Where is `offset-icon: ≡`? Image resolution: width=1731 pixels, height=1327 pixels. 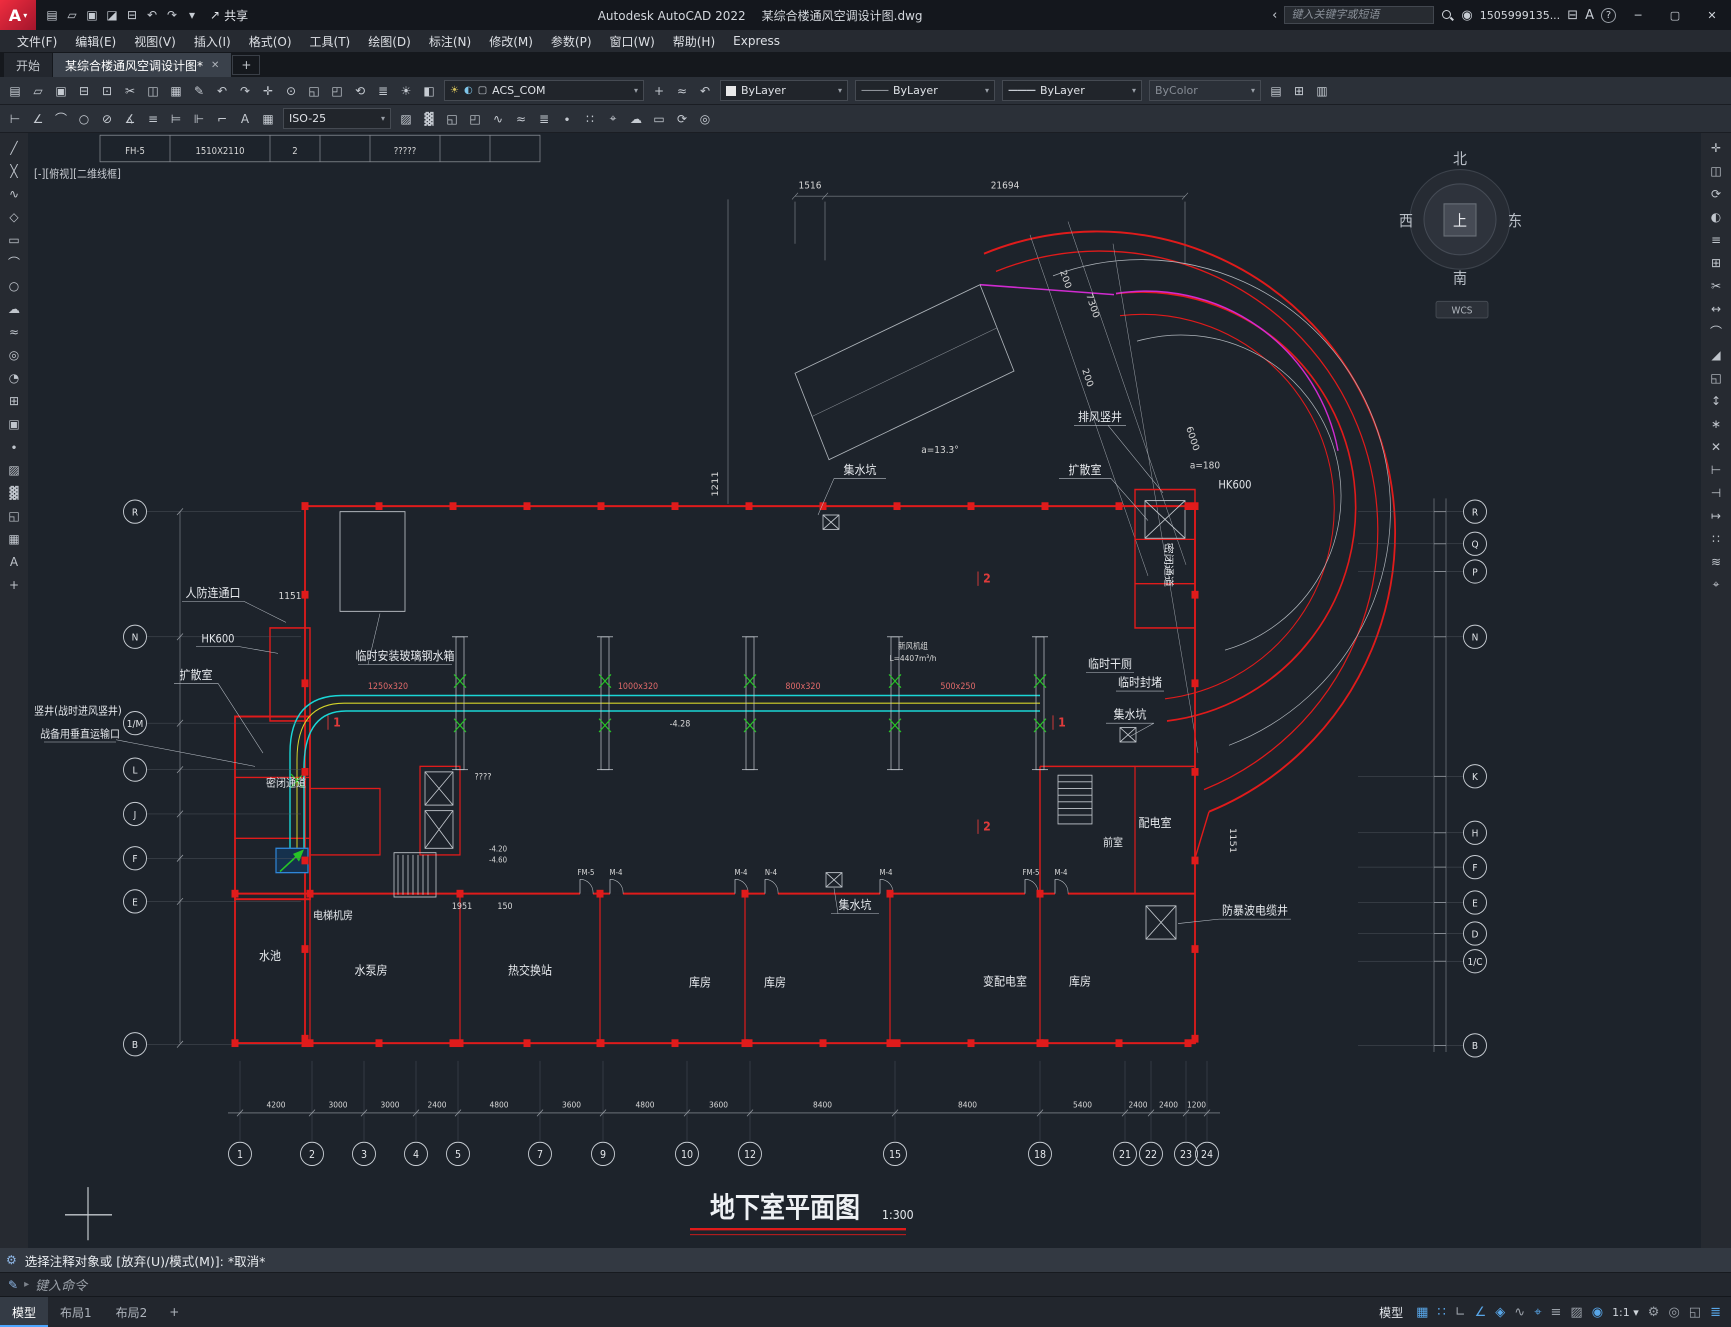 offset-icon: ≡ is located at coordinates (1716, 239).